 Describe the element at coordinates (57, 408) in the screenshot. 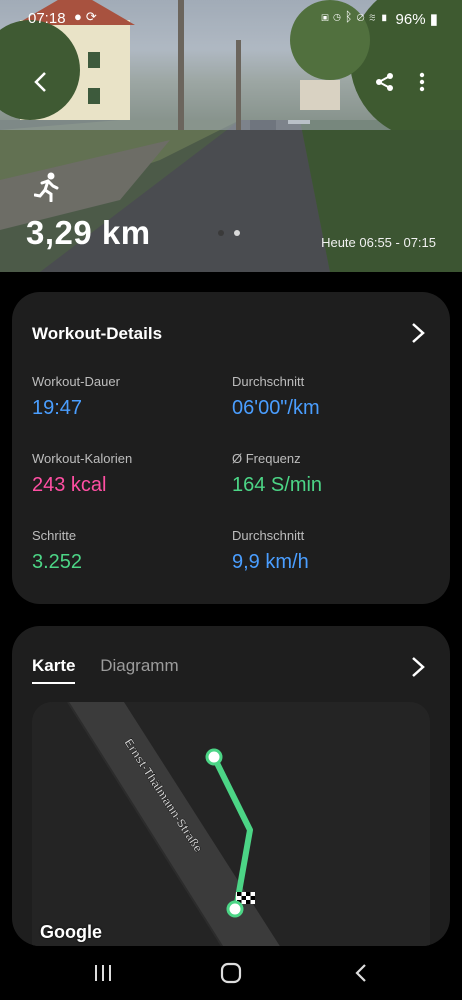

I see `metric-value: 19:47` at that location.